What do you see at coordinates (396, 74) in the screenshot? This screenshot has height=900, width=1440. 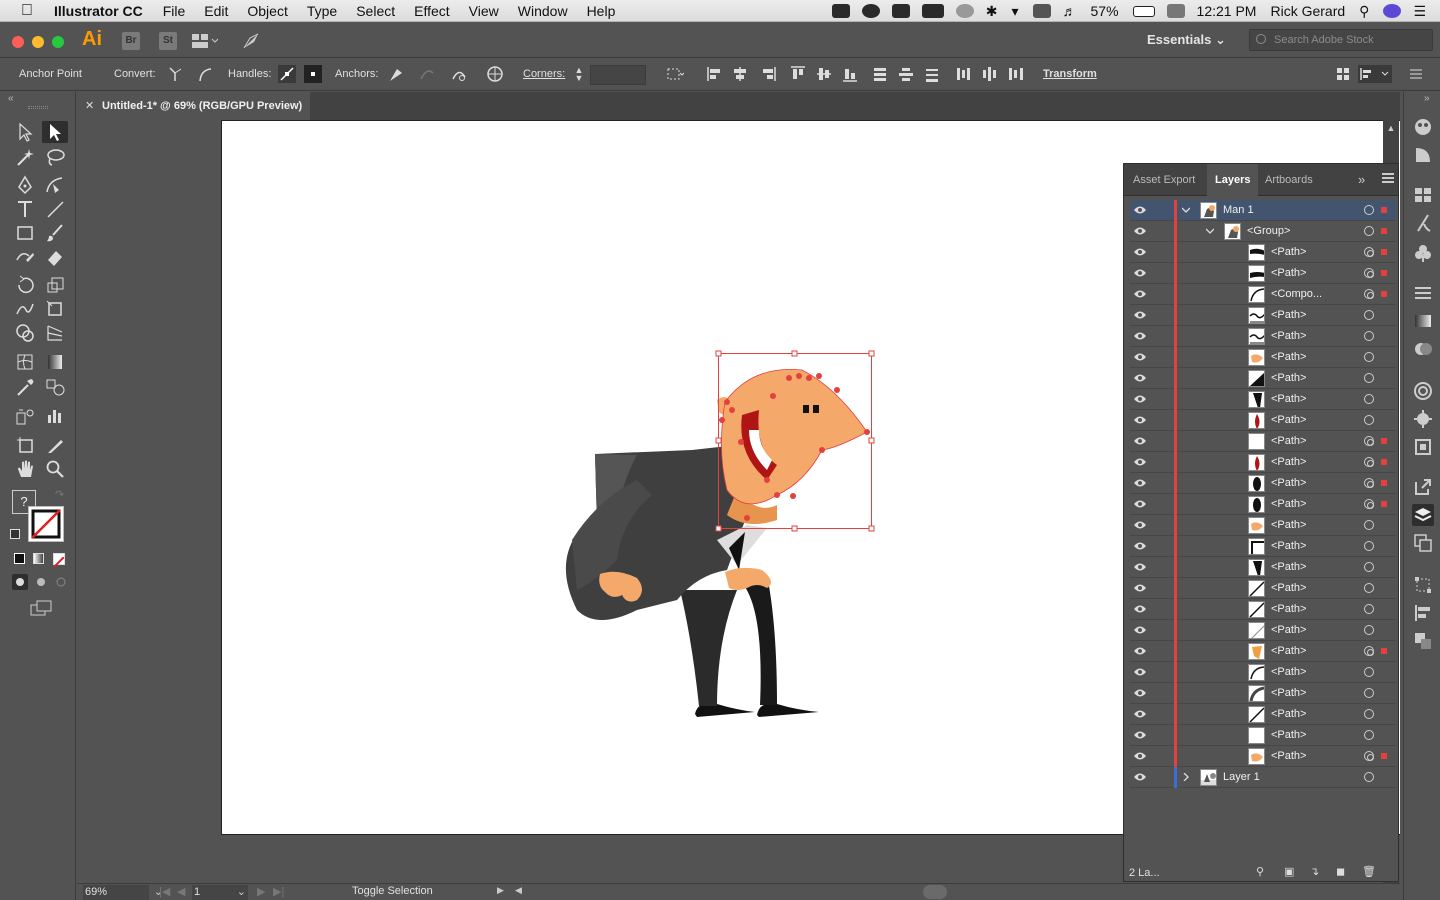 I see `remove-anchor-icon` at bounding box center [396, 74].